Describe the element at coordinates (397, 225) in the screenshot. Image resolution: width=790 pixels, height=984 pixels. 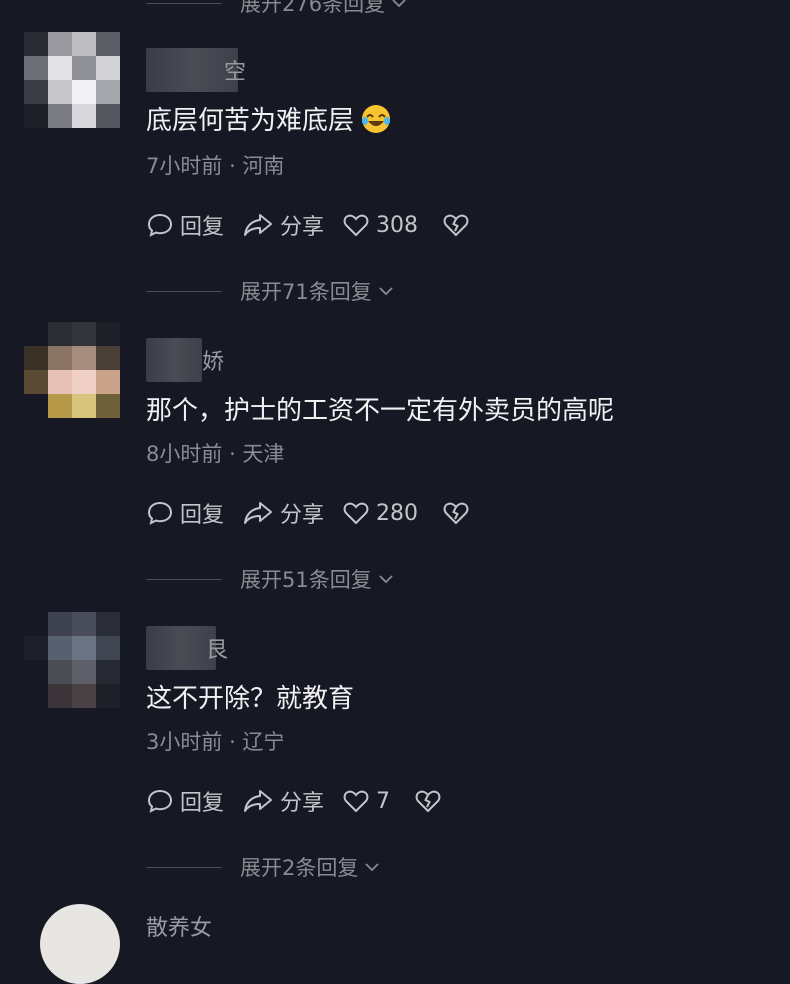
I see `like-count: 308` at that location.